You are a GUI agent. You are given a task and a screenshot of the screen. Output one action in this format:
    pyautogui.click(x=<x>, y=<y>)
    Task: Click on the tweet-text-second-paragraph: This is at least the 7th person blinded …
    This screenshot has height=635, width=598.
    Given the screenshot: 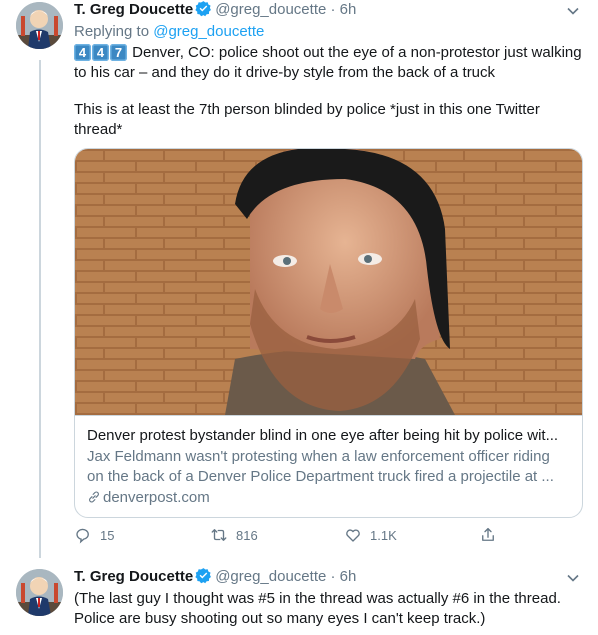 What is the action you would take?
    pyautogui.click(x=307, y=119)
    